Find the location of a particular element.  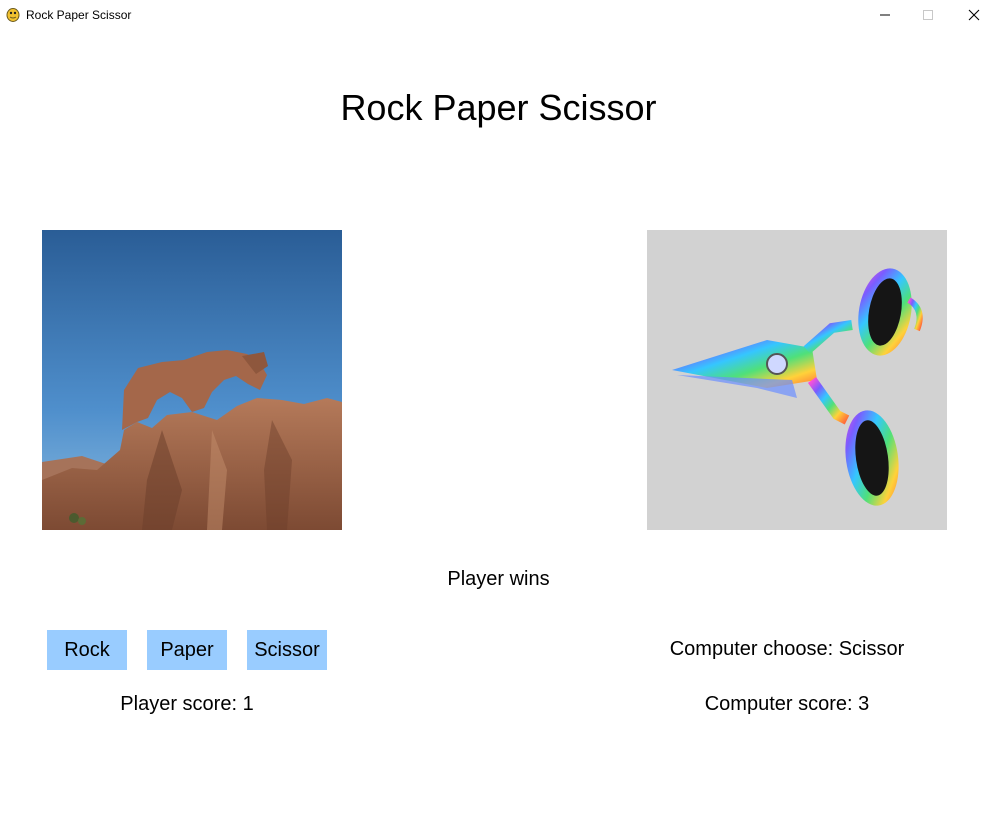

close-icon is located at coordinates (974, 15).